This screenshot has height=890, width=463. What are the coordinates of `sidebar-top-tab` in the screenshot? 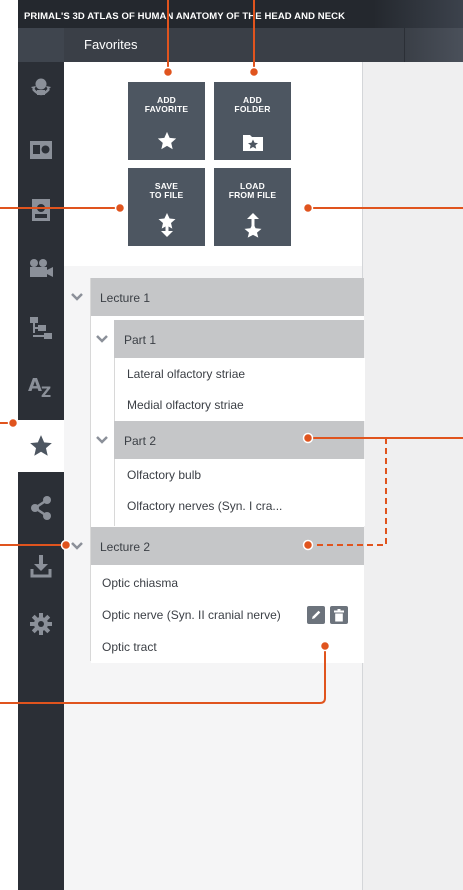 It's located at (41, 45).